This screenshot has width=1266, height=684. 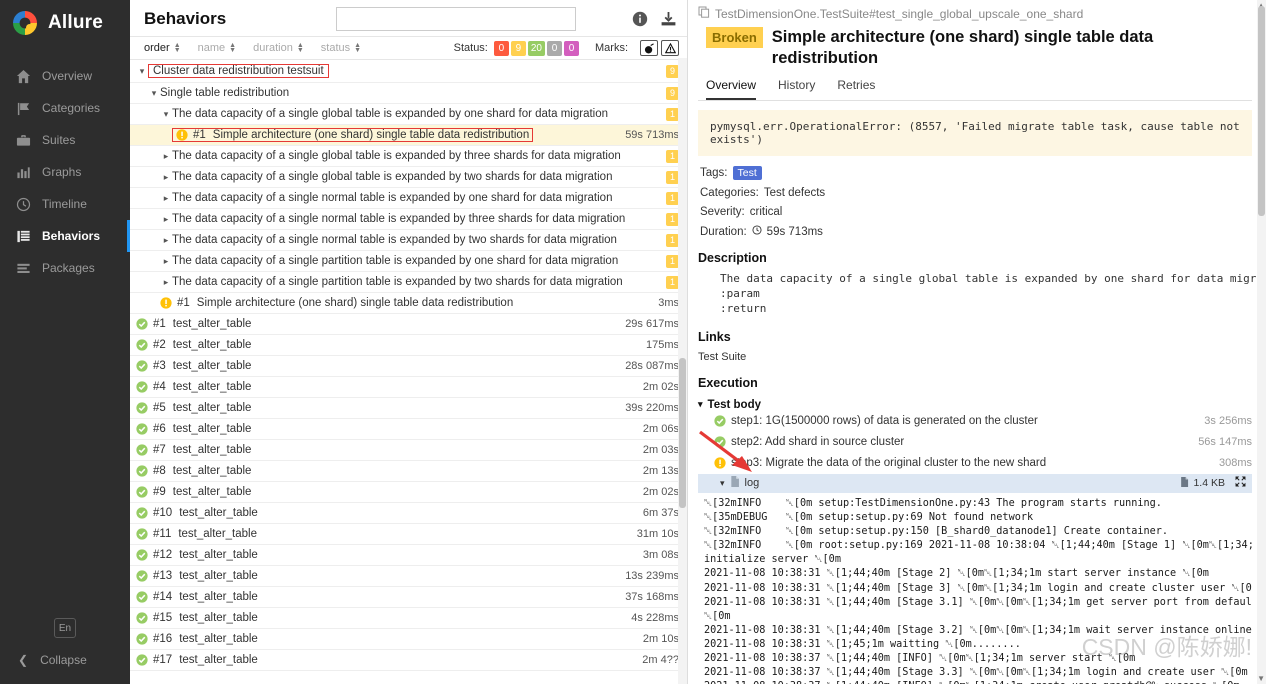 I want to click on copy-icon, so click(x=704, y=13).